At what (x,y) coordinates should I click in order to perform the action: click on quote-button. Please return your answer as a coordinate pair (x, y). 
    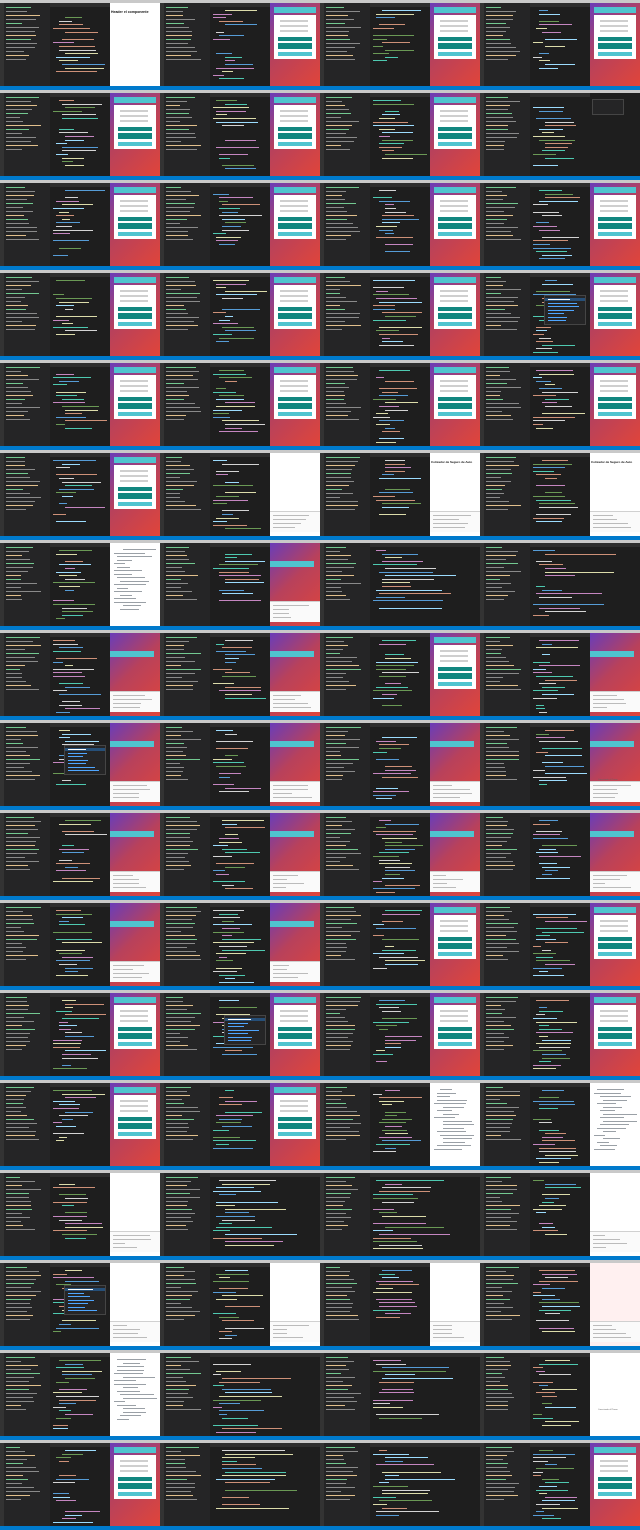
    Looking at the image, I should click on (295, 129).